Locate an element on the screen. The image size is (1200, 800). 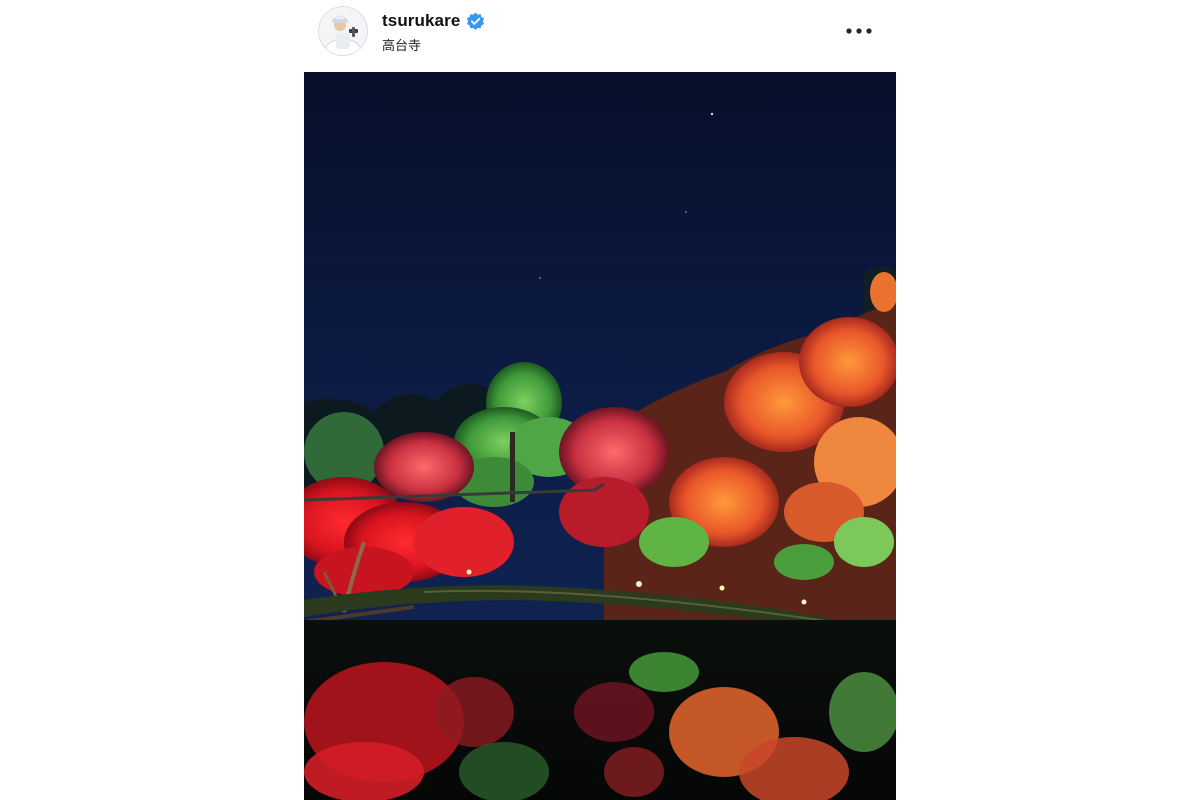
verified-badge-icon is located at coordinates (475, 21).